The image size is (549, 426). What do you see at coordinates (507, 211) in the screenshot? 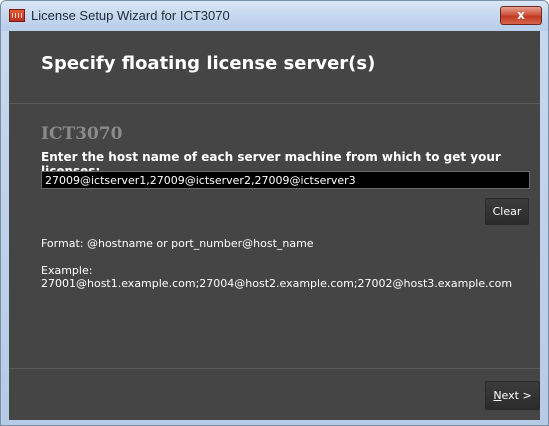
I see `clear-button: Clear` at bounding box center [507, 211].